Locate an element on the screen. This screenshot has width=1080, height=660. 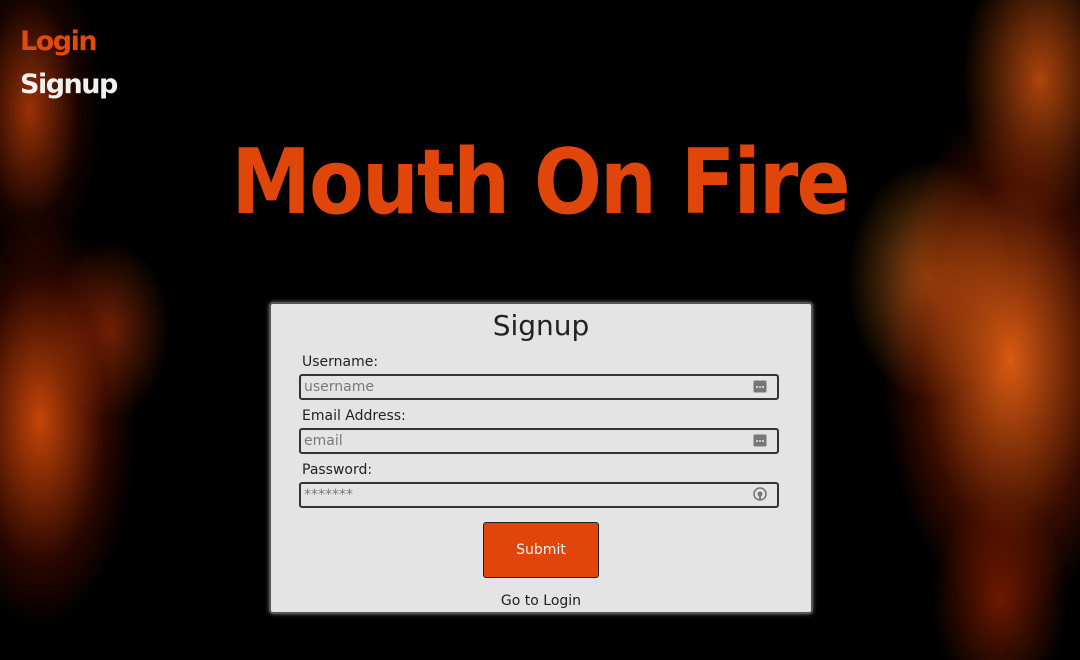
password-reveal-icon is located at coordinates (760, 494).